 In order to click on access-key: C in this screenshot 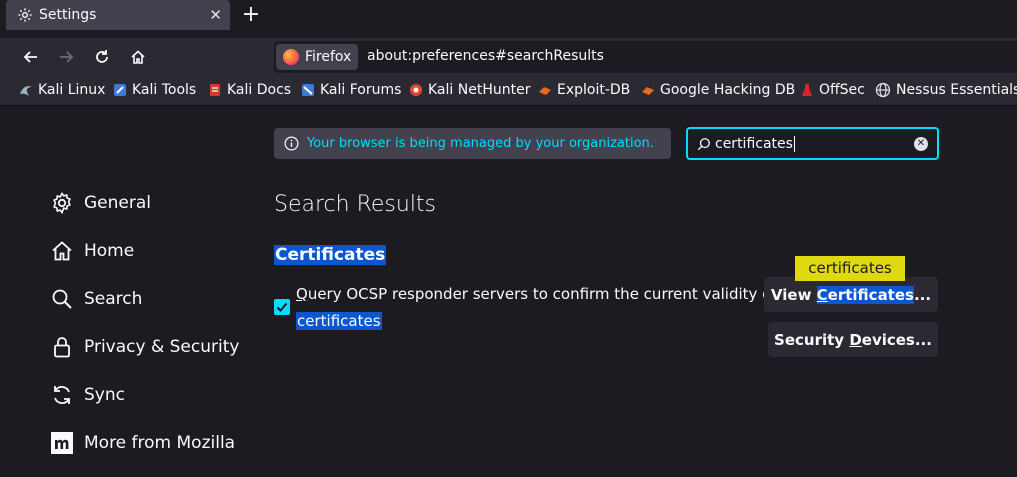, I will do `click(822, 294)`.